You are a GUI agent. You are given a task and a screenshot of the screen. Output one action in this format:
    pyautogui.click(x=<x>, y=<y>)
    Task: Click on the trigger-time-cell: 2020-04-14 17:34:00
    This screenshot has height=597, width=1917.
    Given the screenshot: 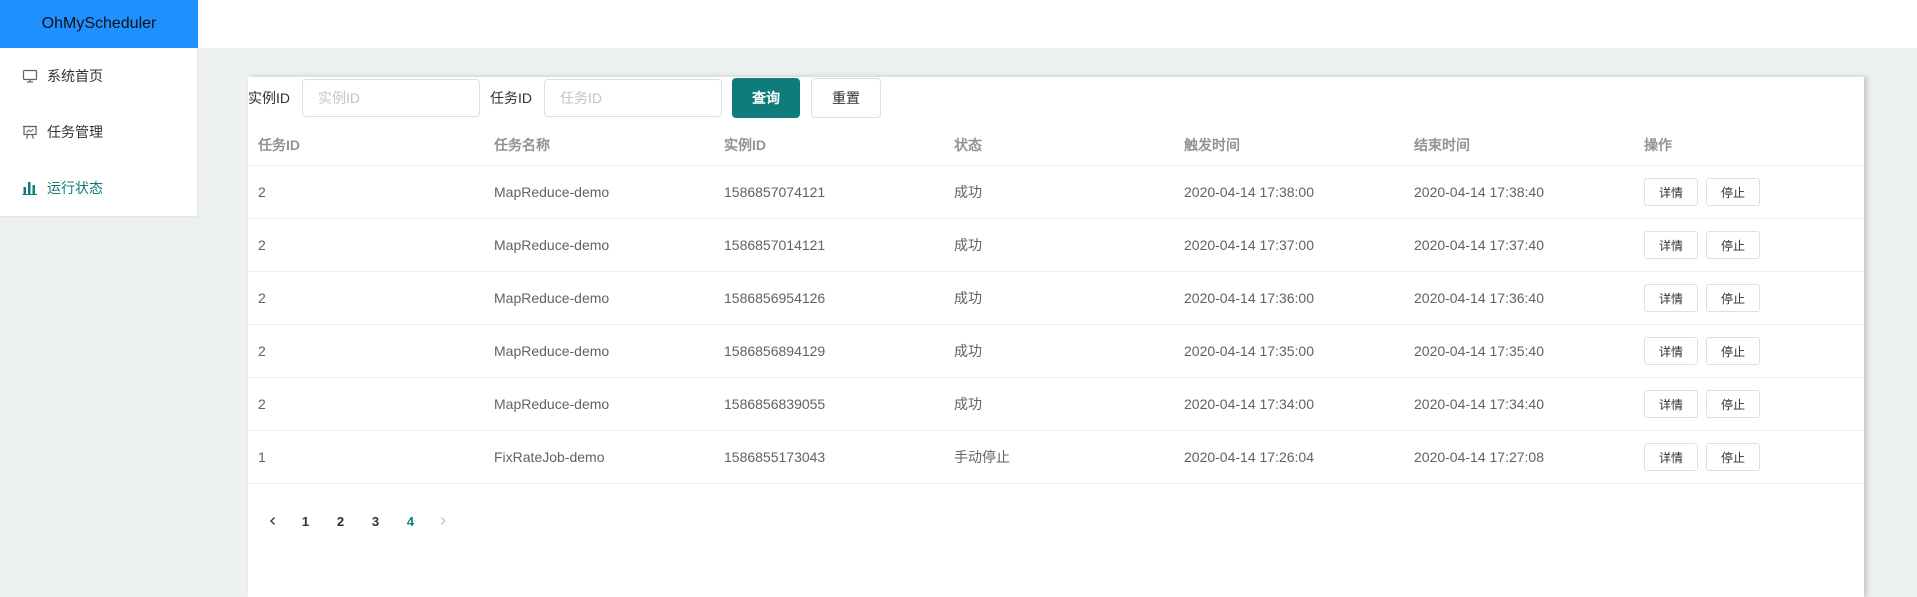 What is the action you would take?
    pyautogui.click(x=1249, y=404)
    